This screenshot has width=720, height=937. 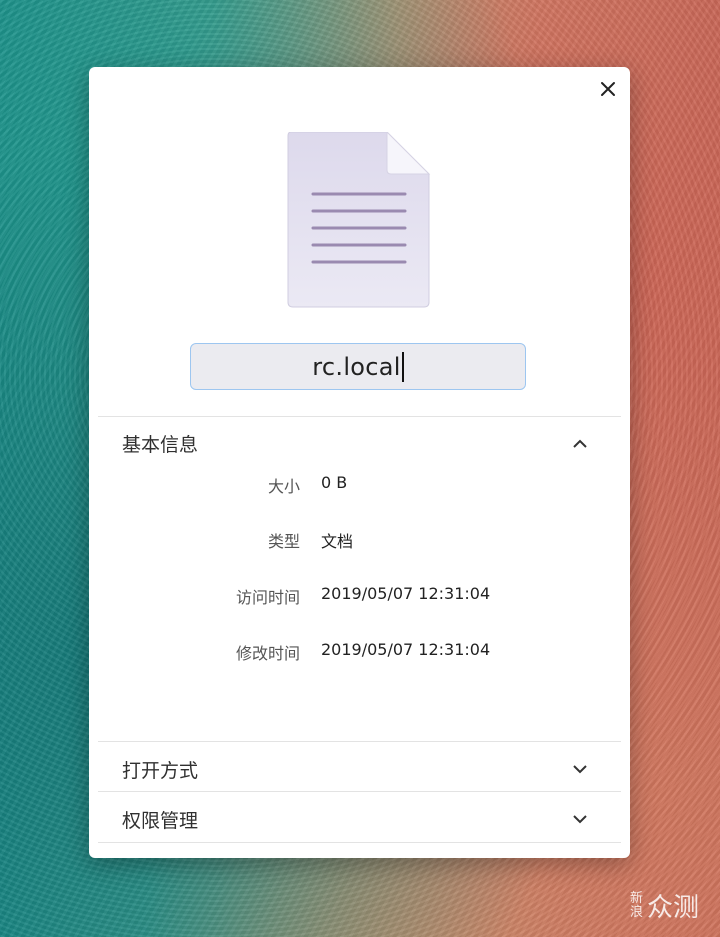 I want to click on basic-info-header: 基本信息, so click(x=359, y=443).